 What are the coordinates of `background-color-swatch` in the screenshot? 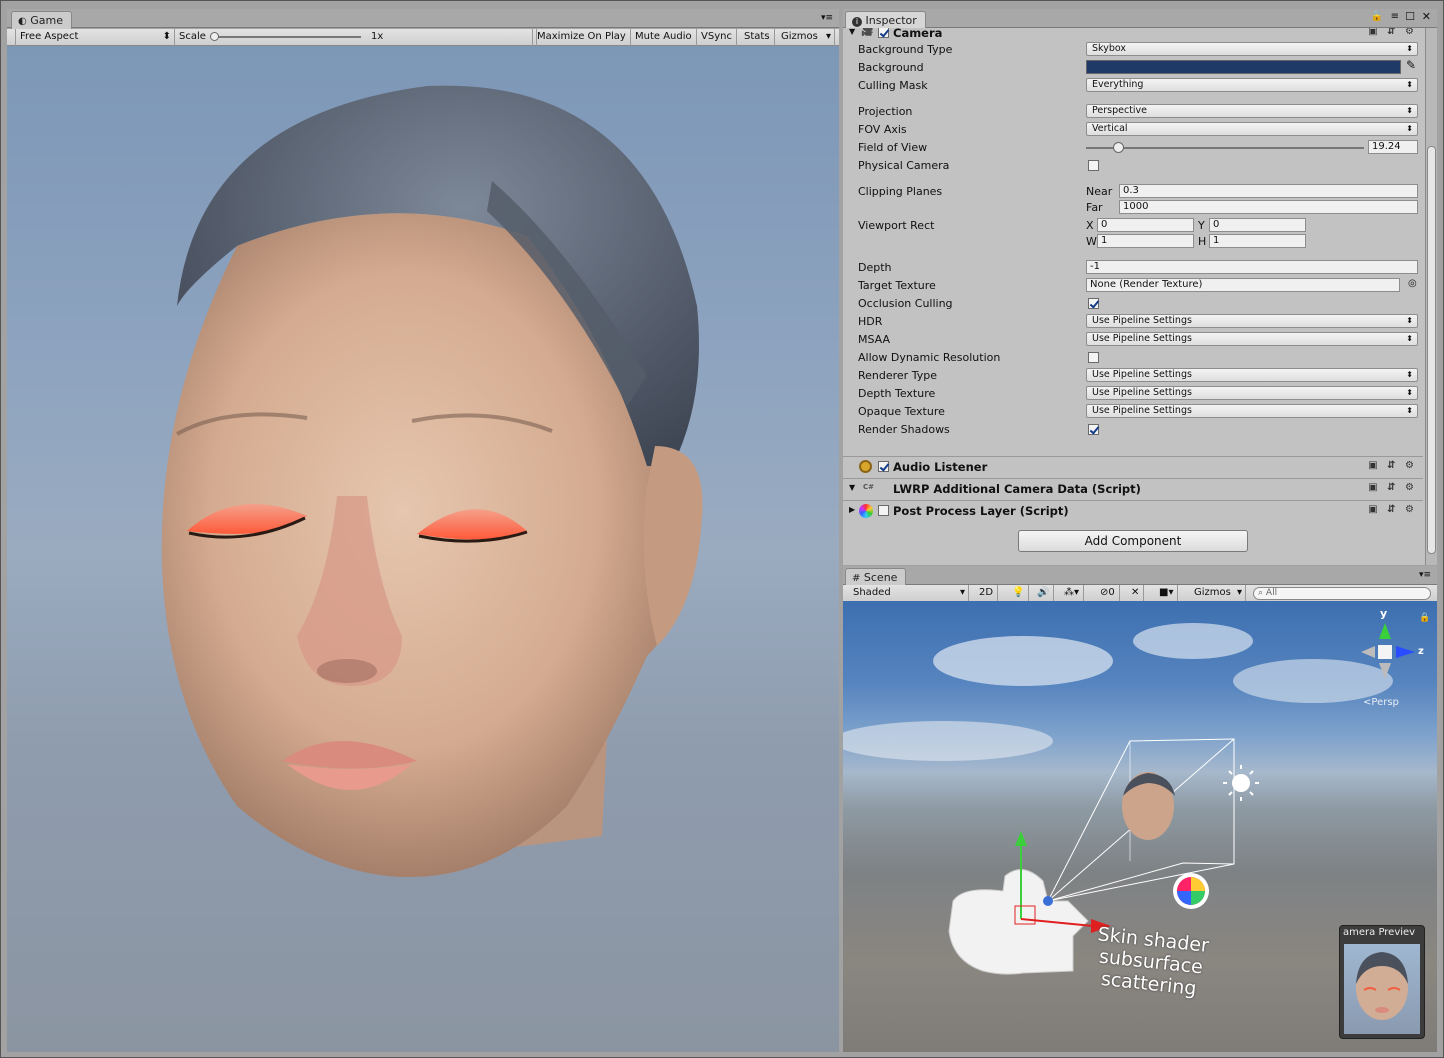 It's located at (1243, 67).